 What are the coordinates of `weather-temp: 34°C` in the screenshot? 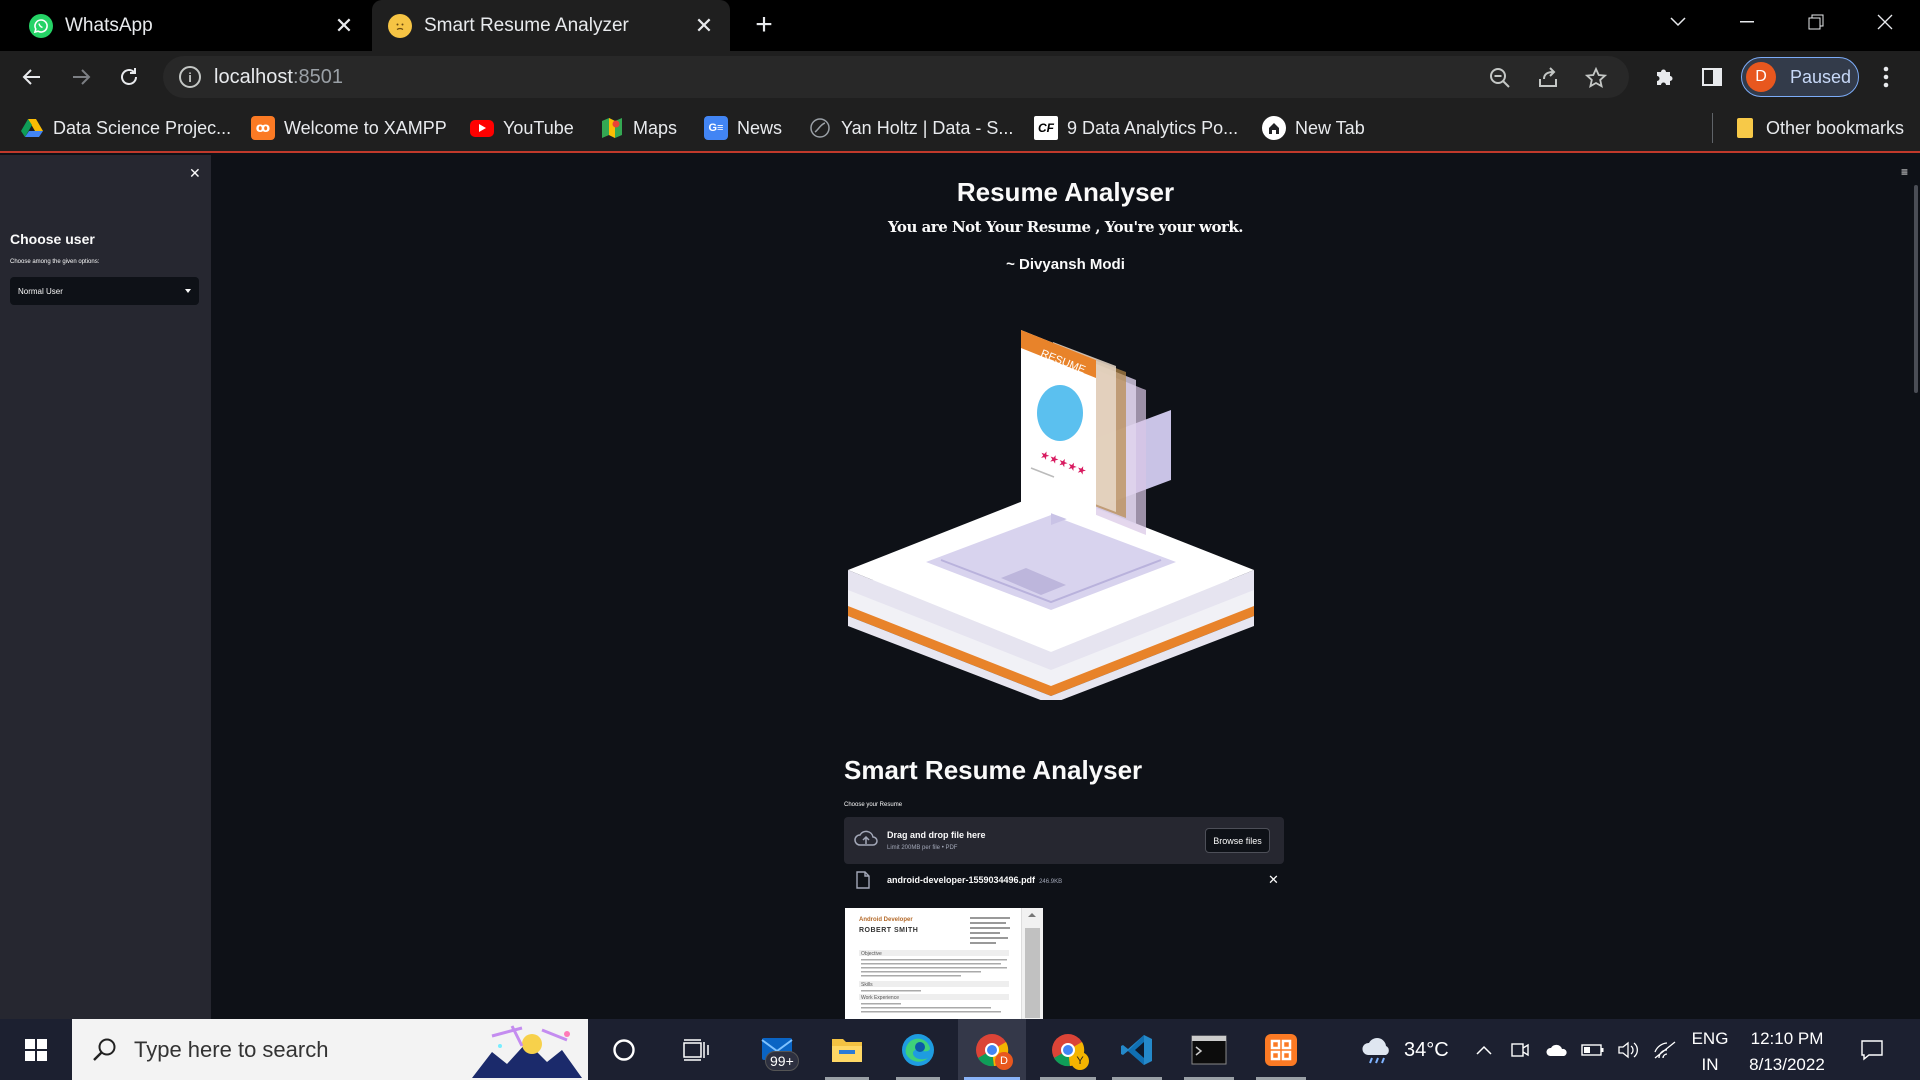 It's located at (1426, 1050).